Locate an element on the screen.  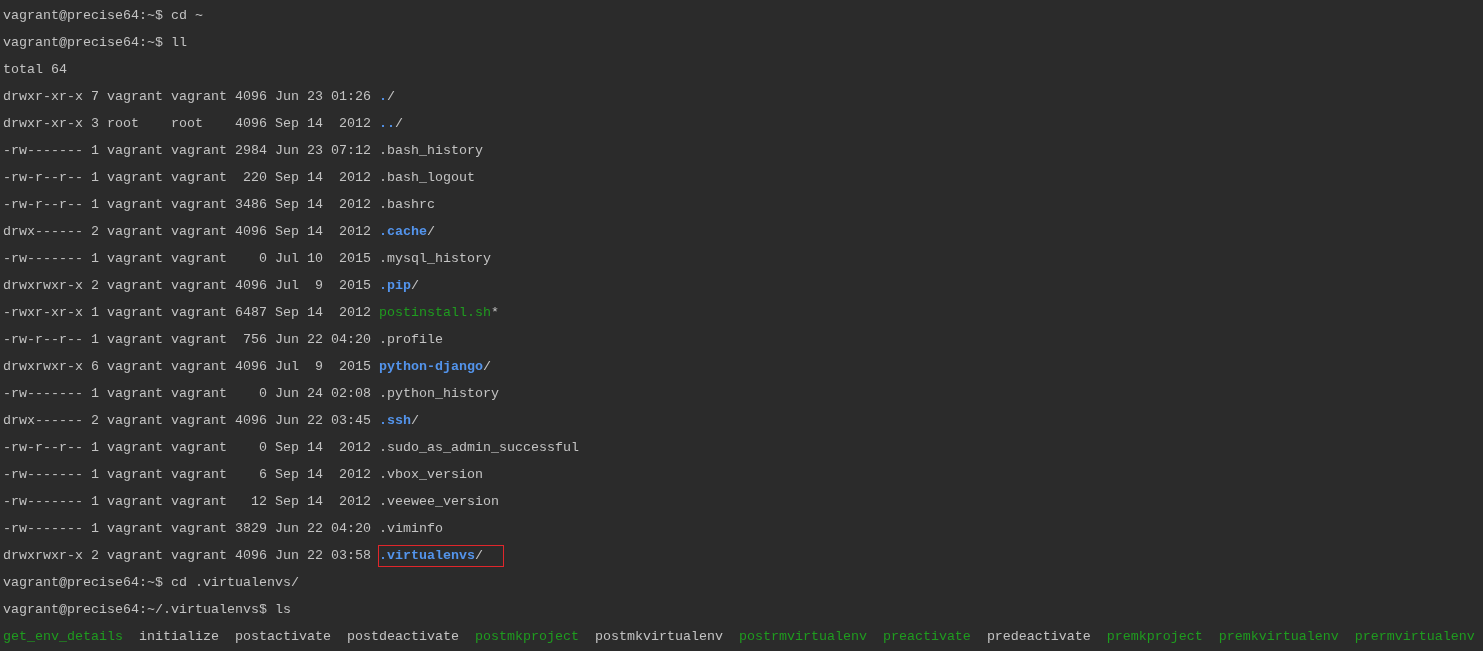
executable-name: preactivate is located at coordinates (926, 637).